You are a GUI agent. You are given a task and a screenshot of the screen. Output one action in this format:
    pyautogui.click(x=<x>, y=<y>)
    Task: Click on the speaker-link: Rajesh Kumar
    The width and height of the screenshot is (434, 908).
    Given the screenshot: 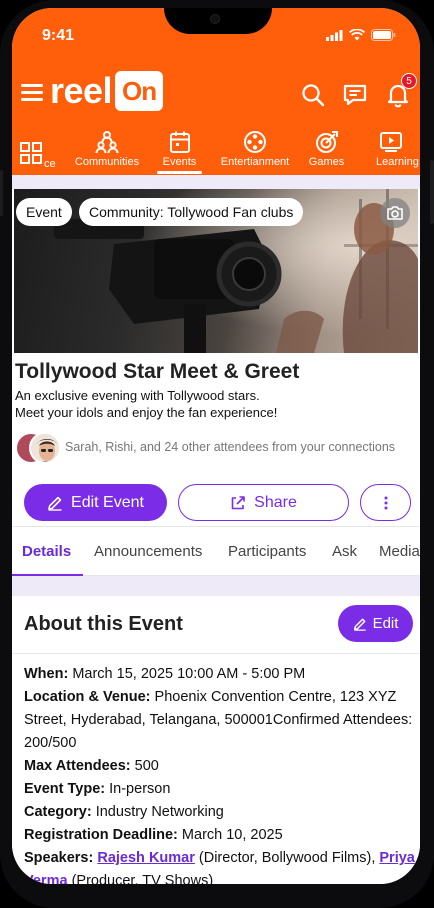 What is the action you would take?
    pyautogui.click(x=146, y=858)
    